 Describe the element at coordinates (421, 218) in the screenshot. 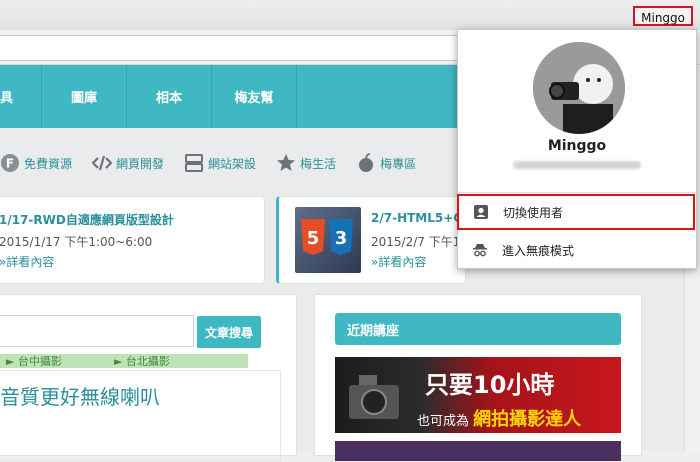

I see `event-title: 2/7-HTML5+CS` at that location.